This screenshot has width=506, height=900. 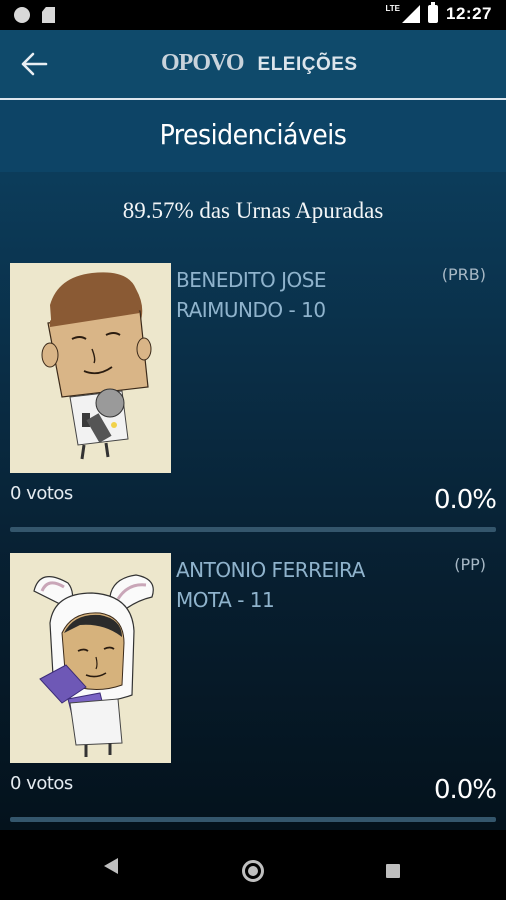 I want to click on candidate-name: ANTONIO FERREIRA MOTA - 11, so click(x=270, y=585).